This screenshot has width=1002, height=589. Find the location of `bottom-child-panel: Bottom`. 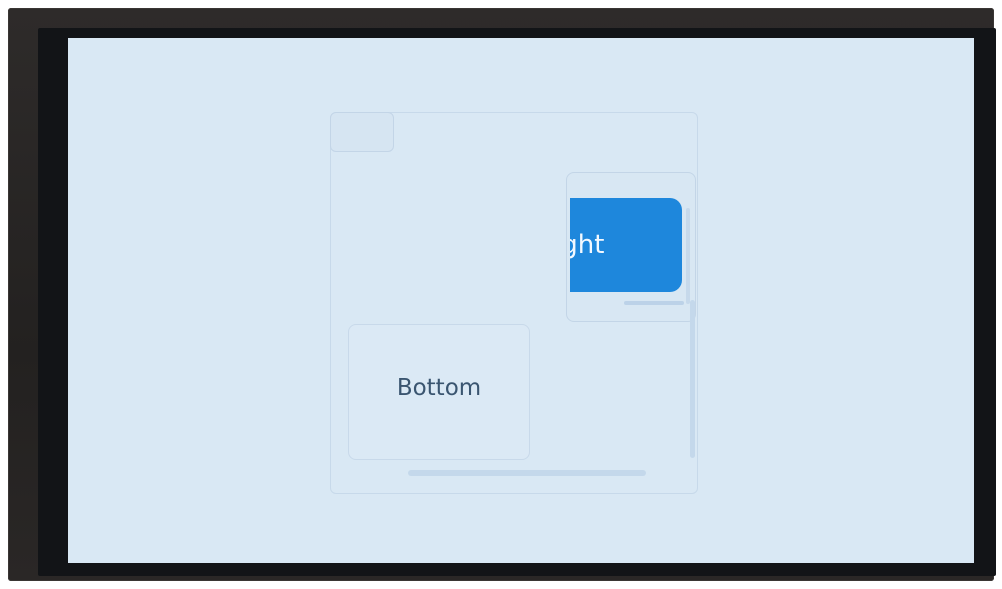

bottom-child-panel: Bottom is located at coordinates (439, 392).